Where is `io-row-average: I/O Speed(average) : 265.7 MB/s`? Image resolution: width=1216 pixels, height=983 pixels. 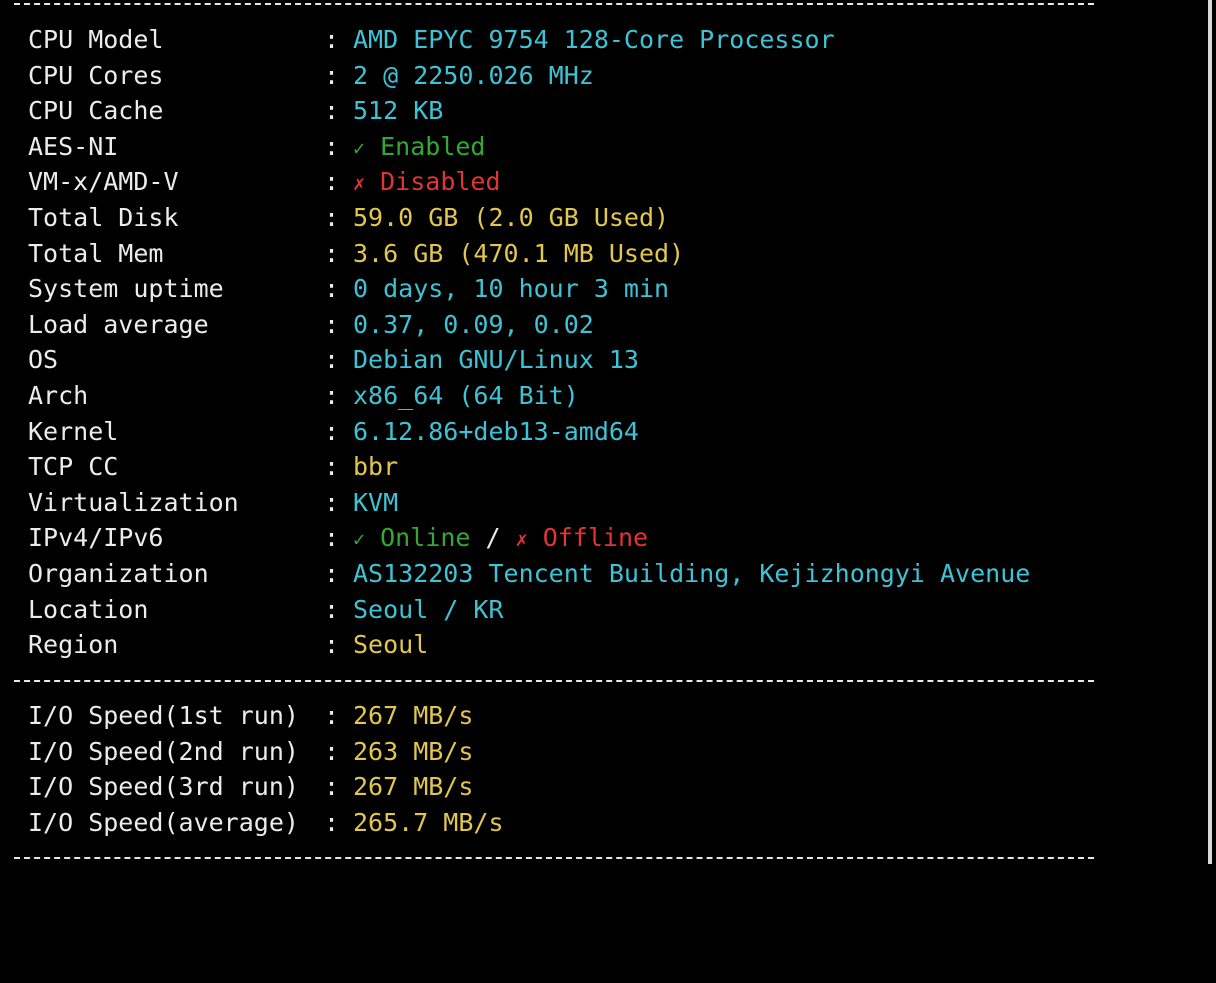
io-row-average: I/O Speed(average) : 265.7 MB/s is located at coordinates (266, 823).